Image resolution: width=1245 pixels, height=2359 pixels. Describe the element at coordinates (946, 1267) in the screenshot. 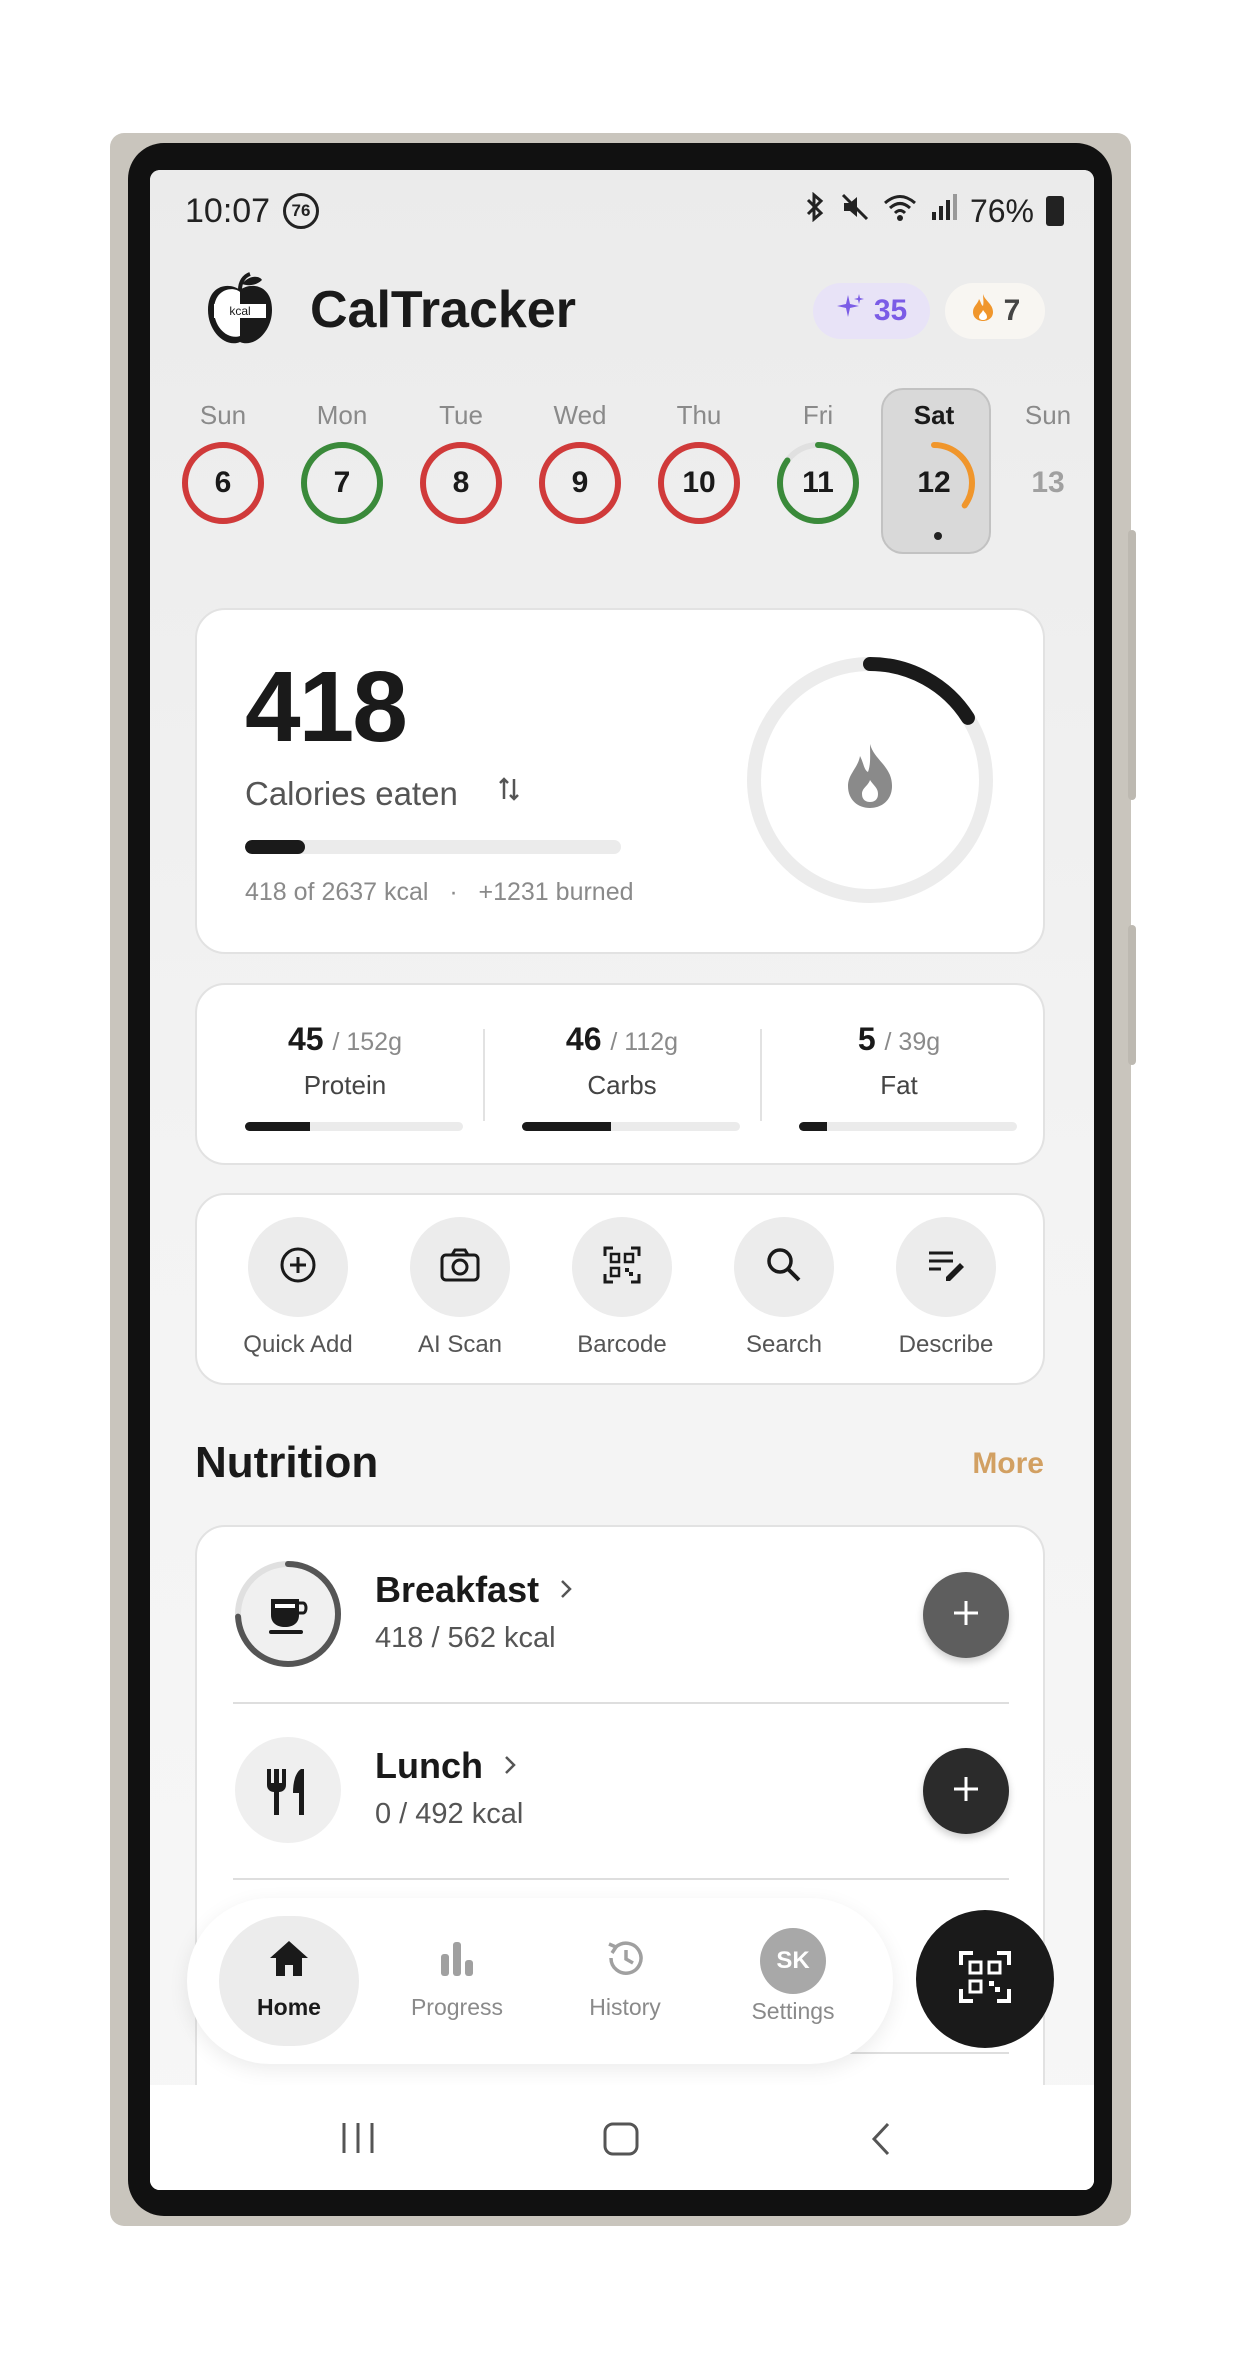

I see `describe-icon` at that location.